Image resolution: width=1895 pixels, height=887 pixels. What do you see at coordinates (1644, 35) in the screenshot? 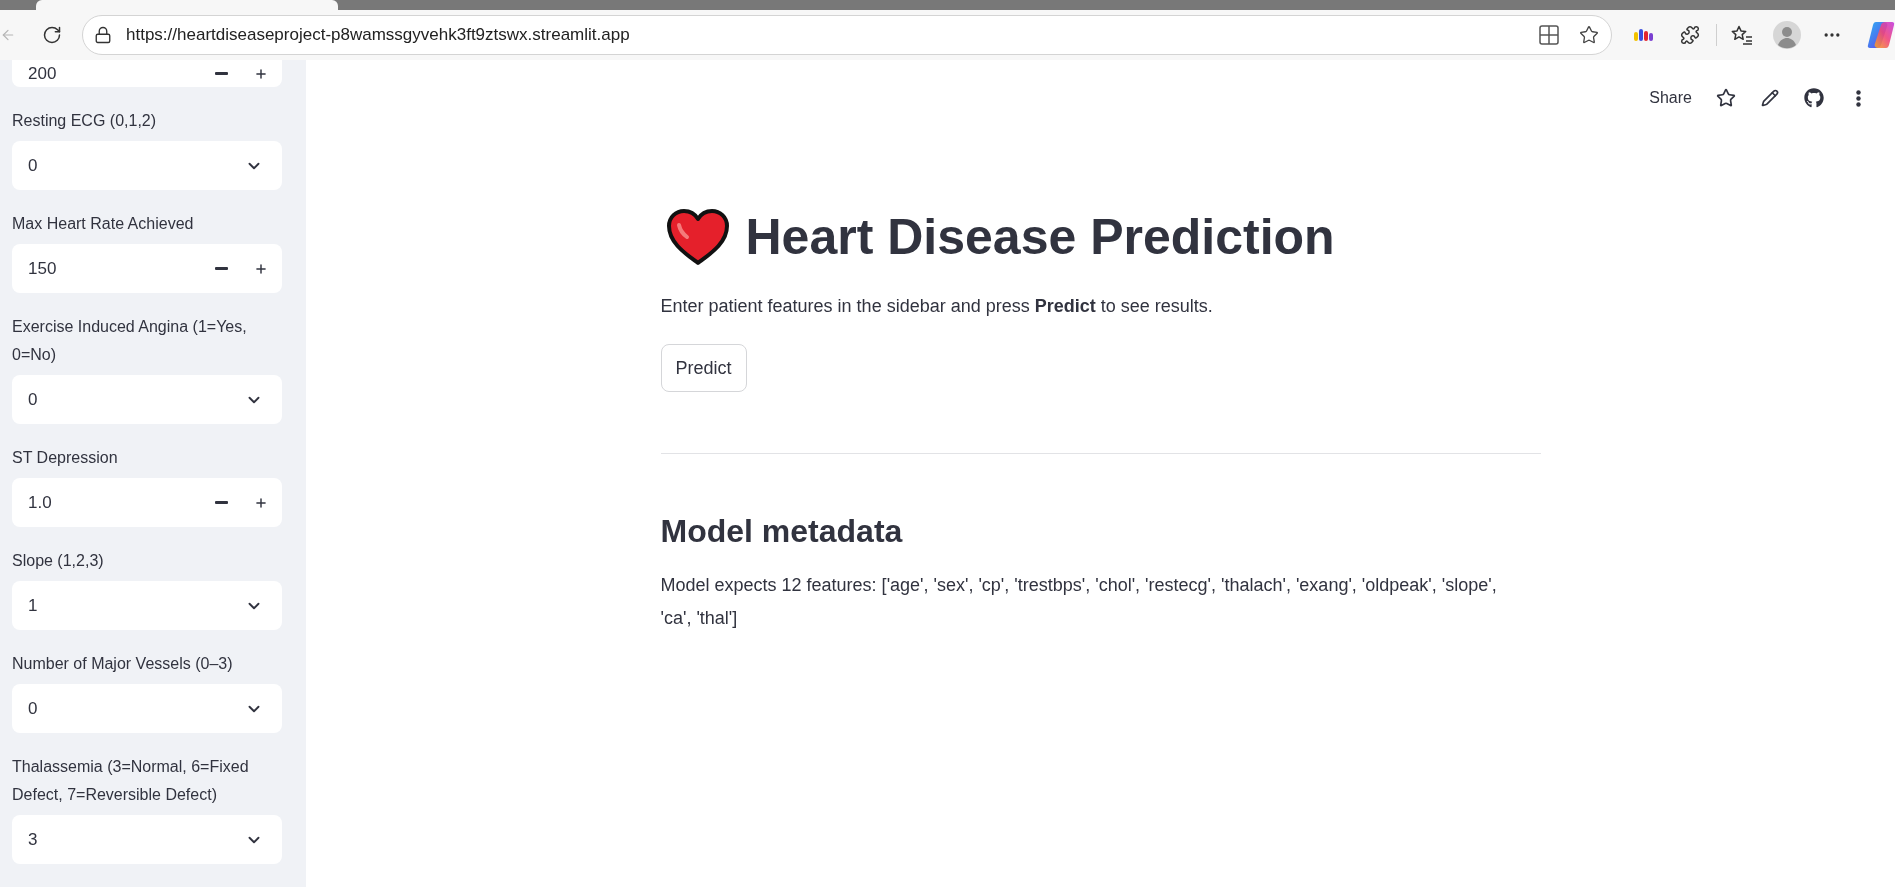
I see `colored-bars-icon` at bounding box center [1644, 35].